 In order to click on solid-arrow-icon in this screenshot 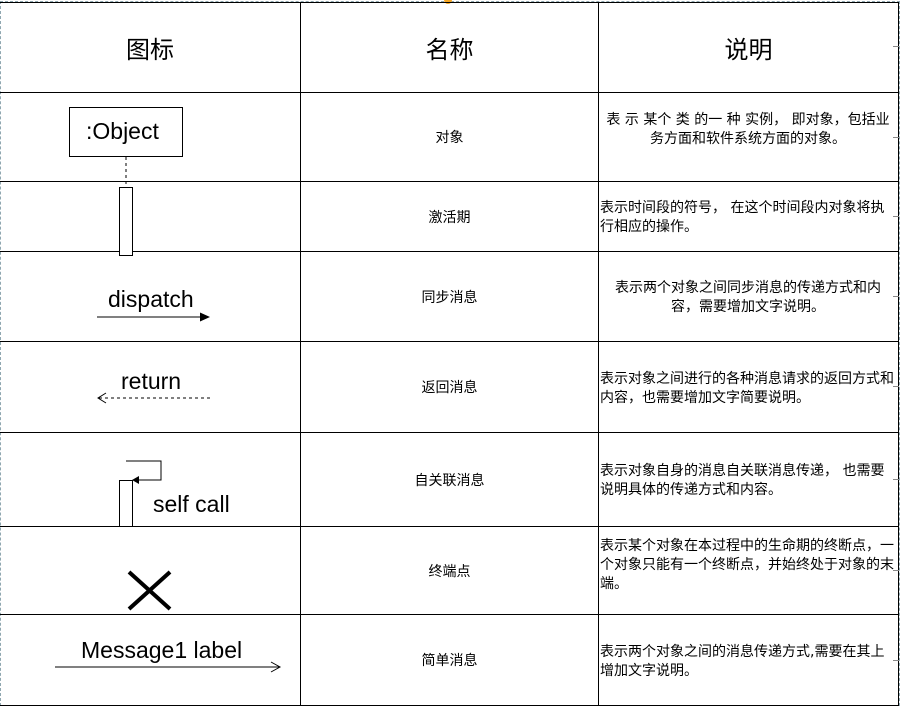, I will do `click(153, 317)`.